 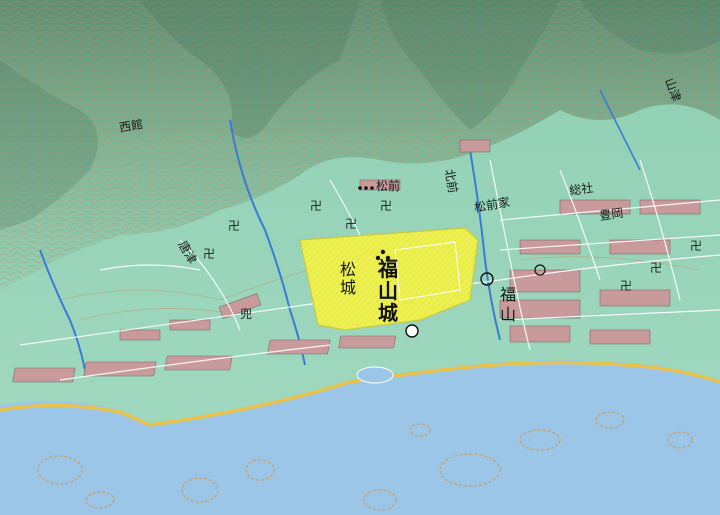 I want to click on post-office-marker, so click(x=412, y=331).